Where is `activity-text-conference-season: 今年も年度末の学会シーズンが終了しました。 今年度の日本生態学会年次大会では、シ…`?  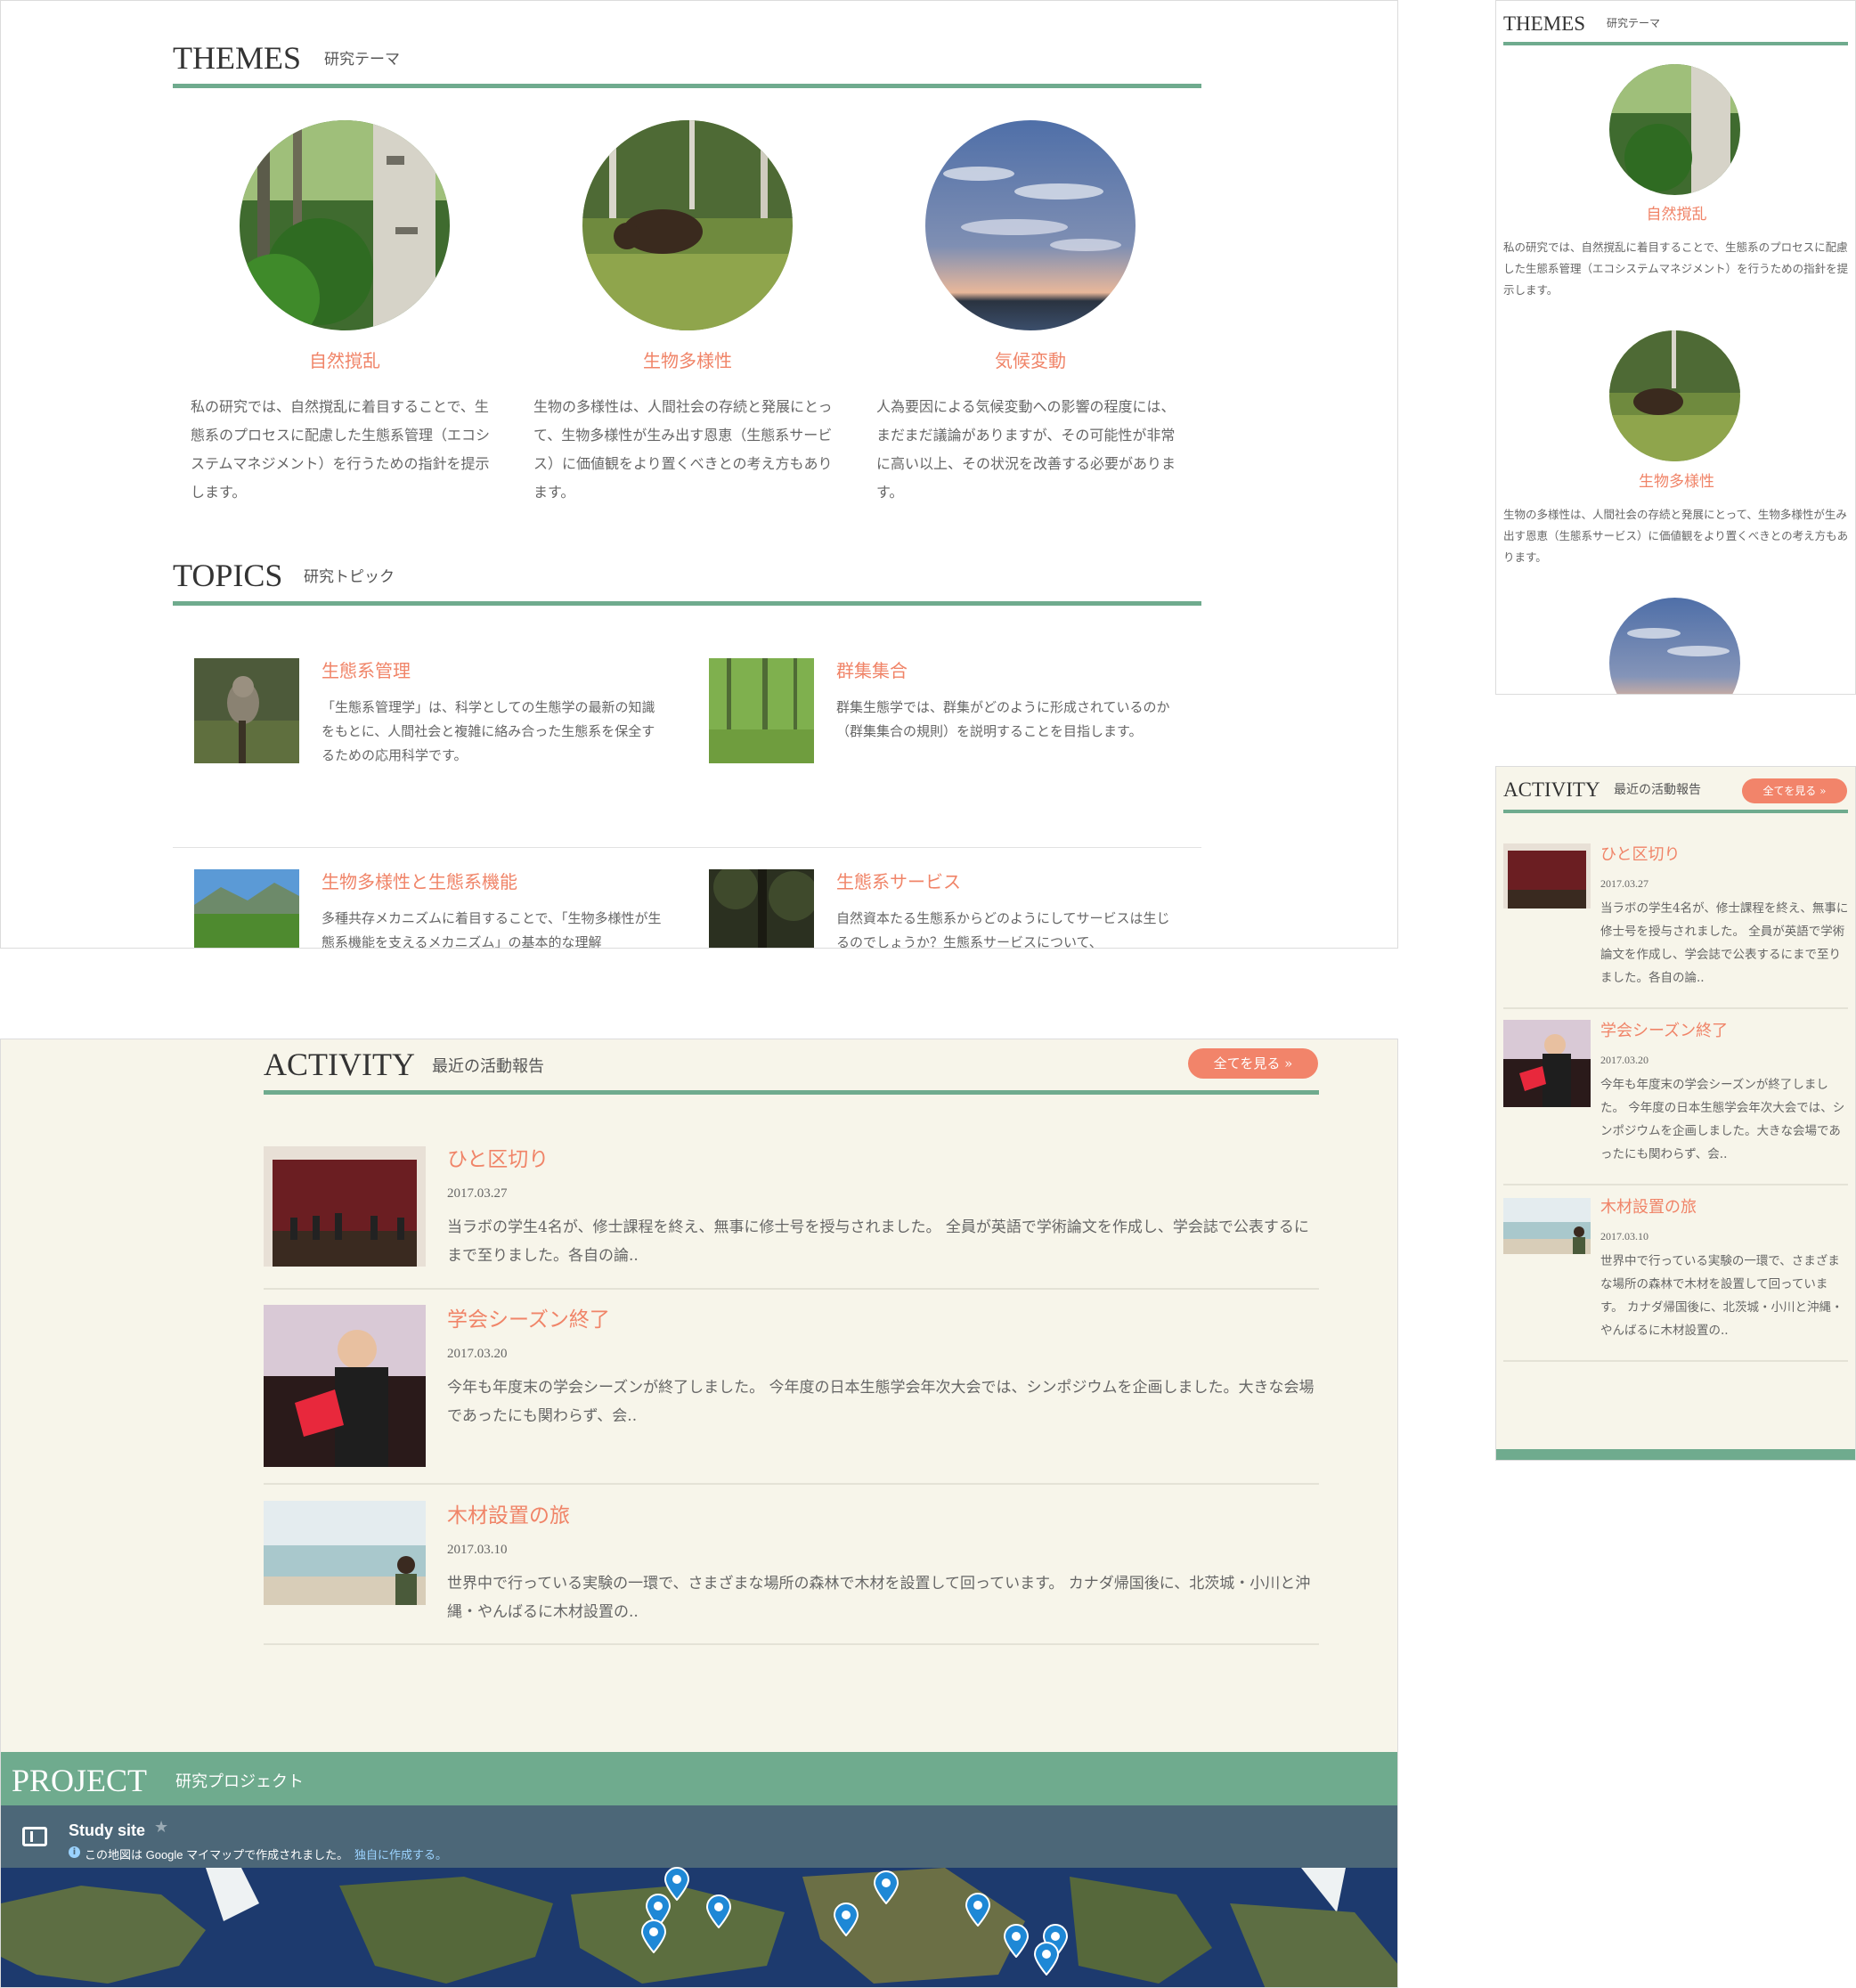 activity-text-conference-season: 今年も年度末の学会シーズンが終了しました。 今年度の日本生態学会年次大会では、シ… is located at coordinates (881, 1402).